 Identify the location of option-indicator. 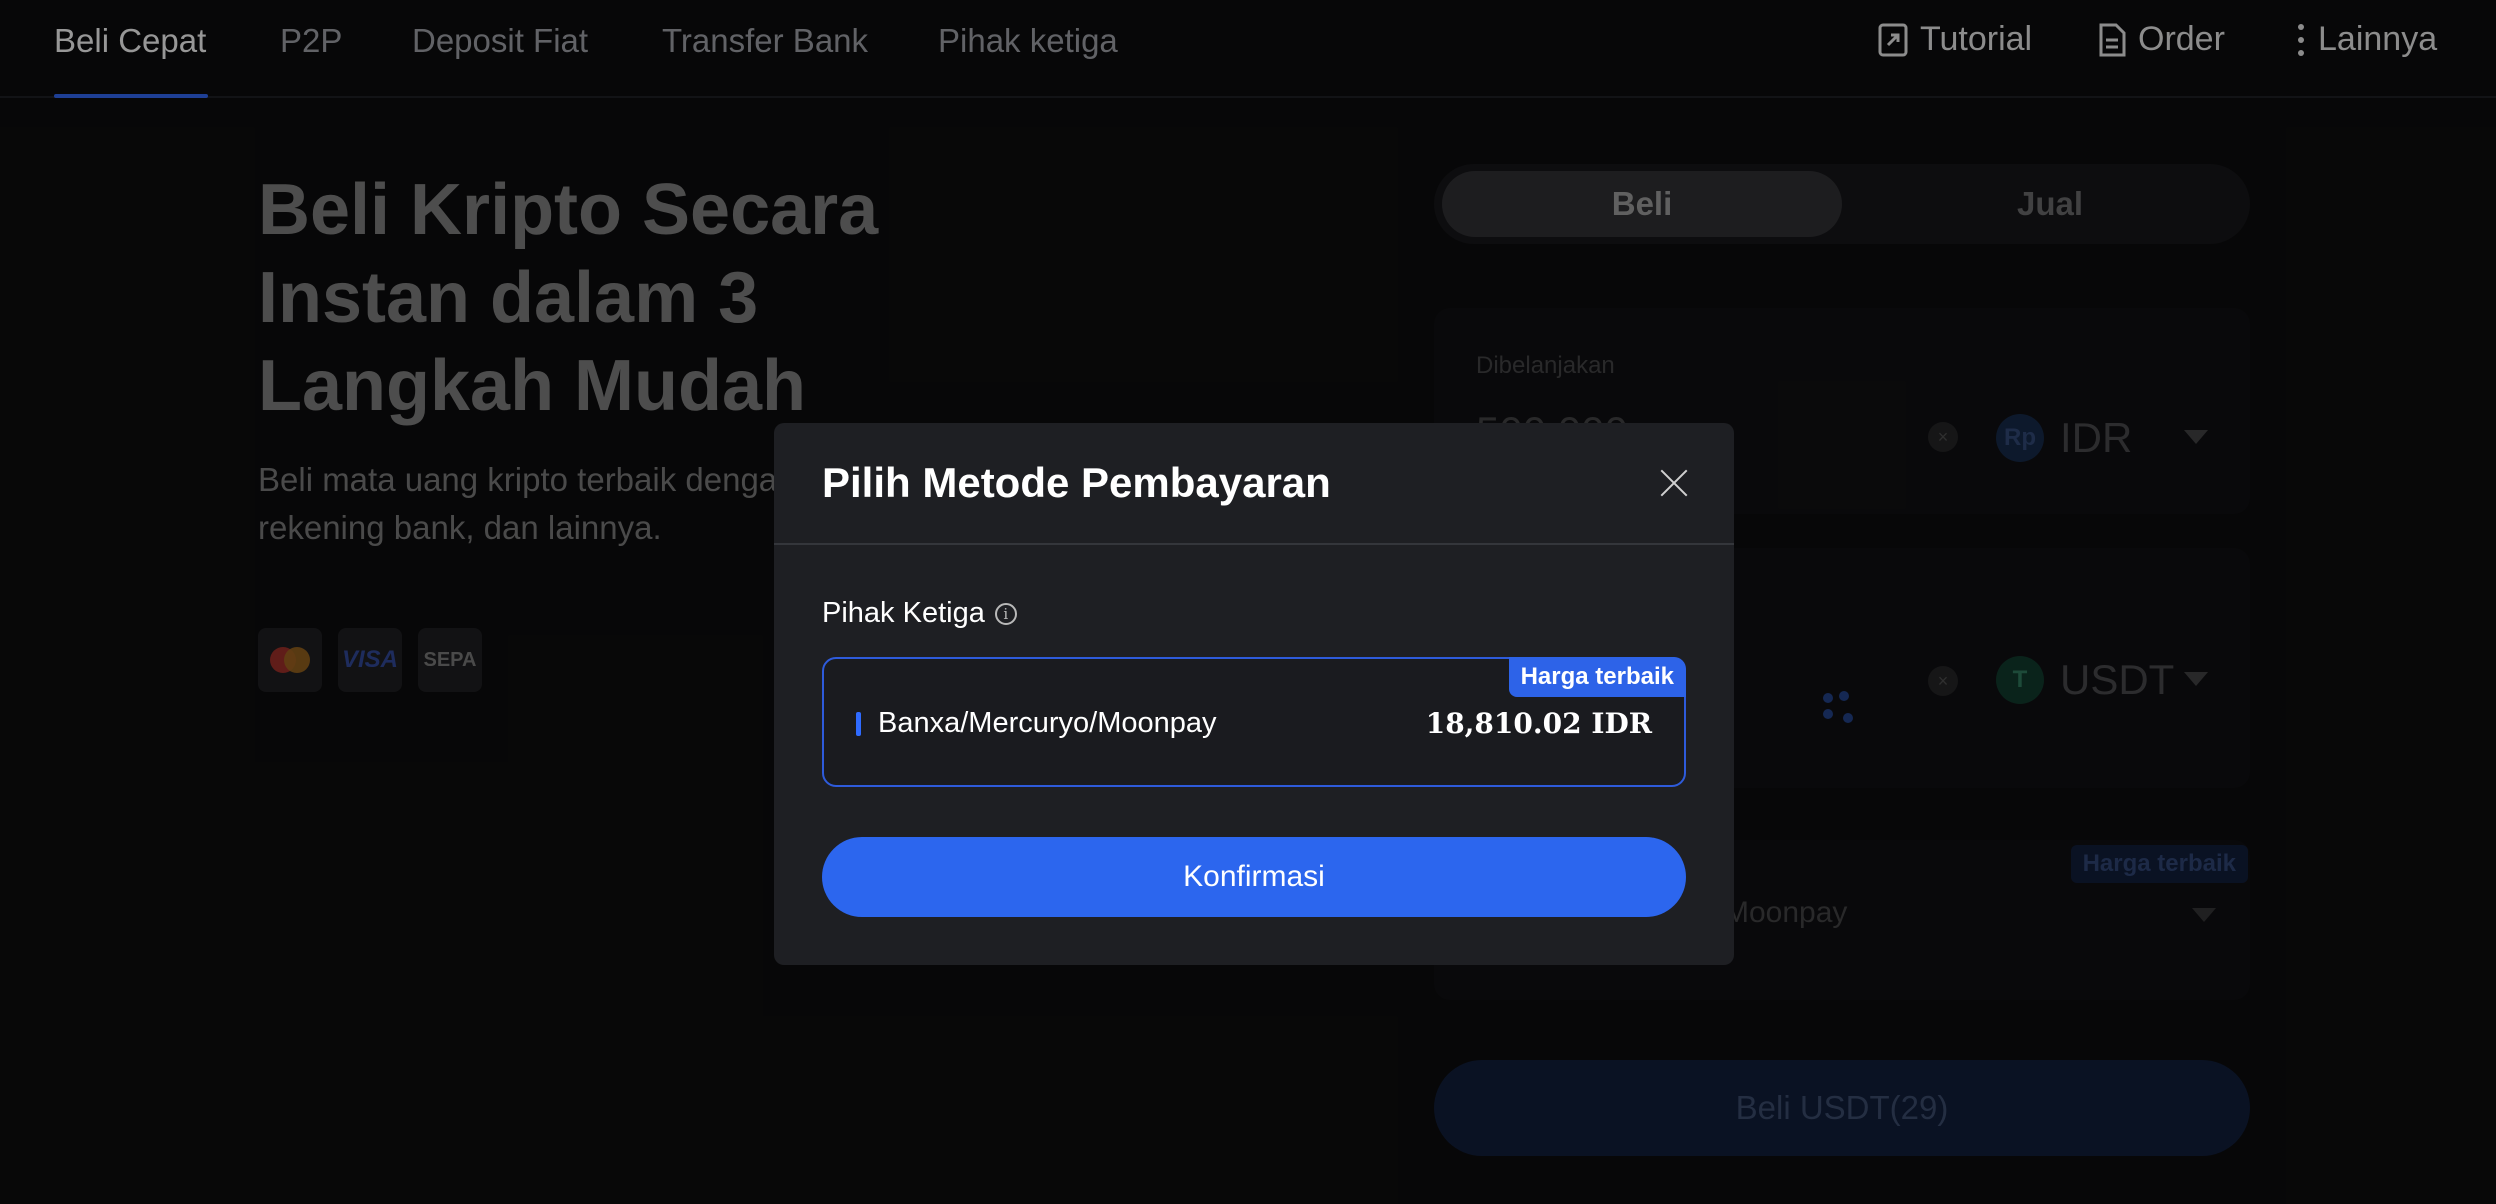
(858, 724).